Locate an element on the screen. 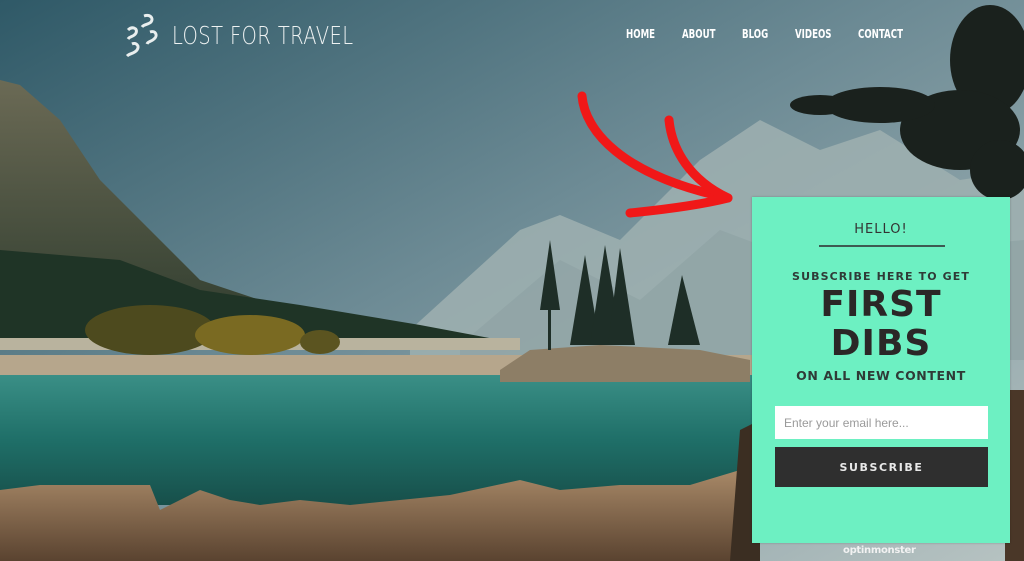 Image resolution: width=1024 pixels, height=561 pixels. nav-about: ABOUT is located at coordinates (706, 34).